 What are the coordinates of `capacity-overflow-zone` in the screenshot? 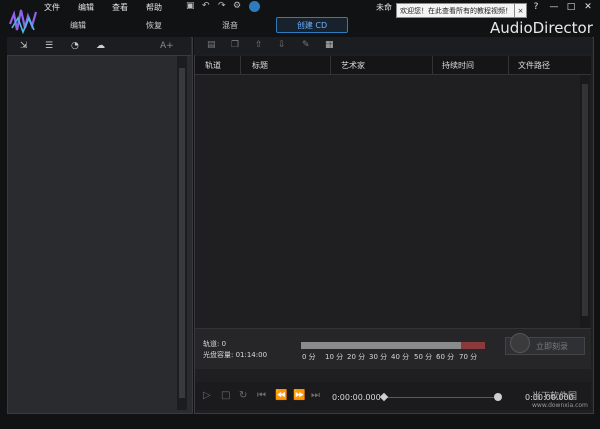 It's located at (473, 345).